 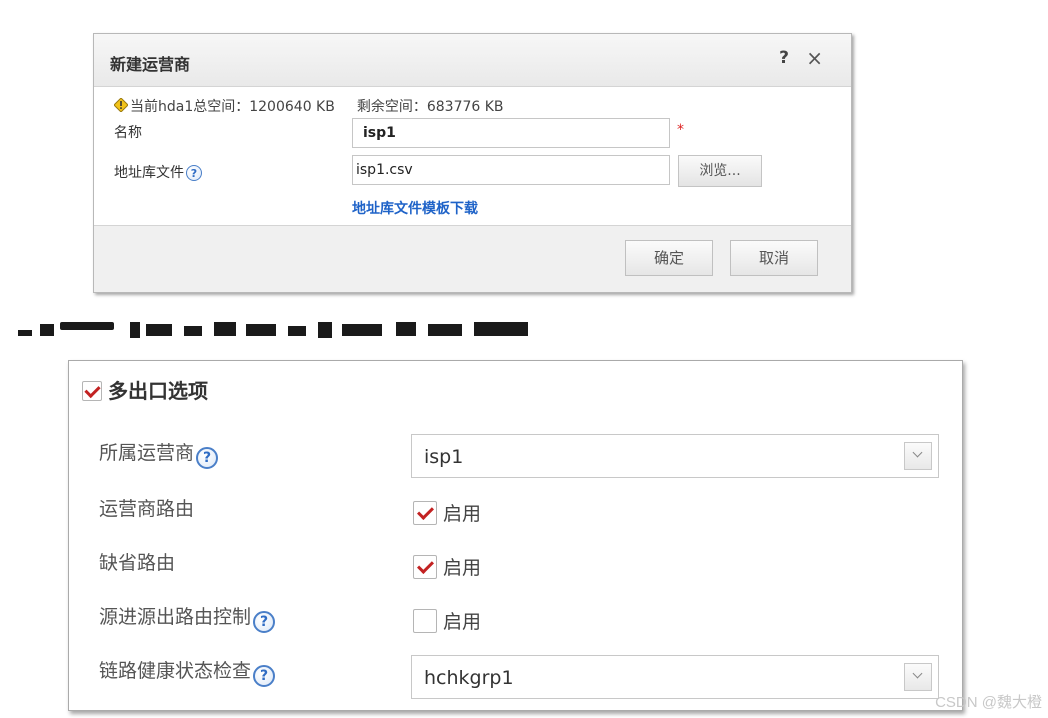 I want to click on health-check-select: hchkgrp1, so click(x=675, y=677).